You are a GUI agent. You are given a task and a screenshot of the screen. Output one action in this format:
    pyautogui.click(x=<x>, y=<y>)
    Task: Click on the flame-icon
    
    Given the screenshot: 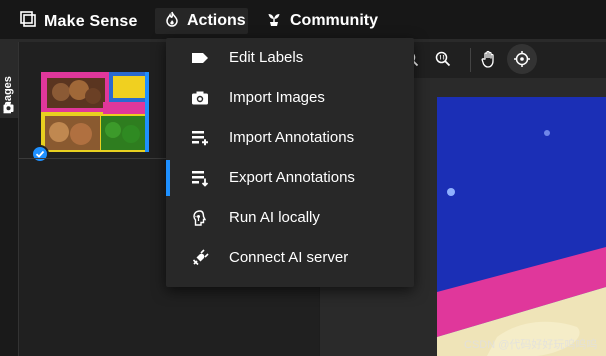 What is the action you would take?
    pyautogui.click(x=172, y=21)
    